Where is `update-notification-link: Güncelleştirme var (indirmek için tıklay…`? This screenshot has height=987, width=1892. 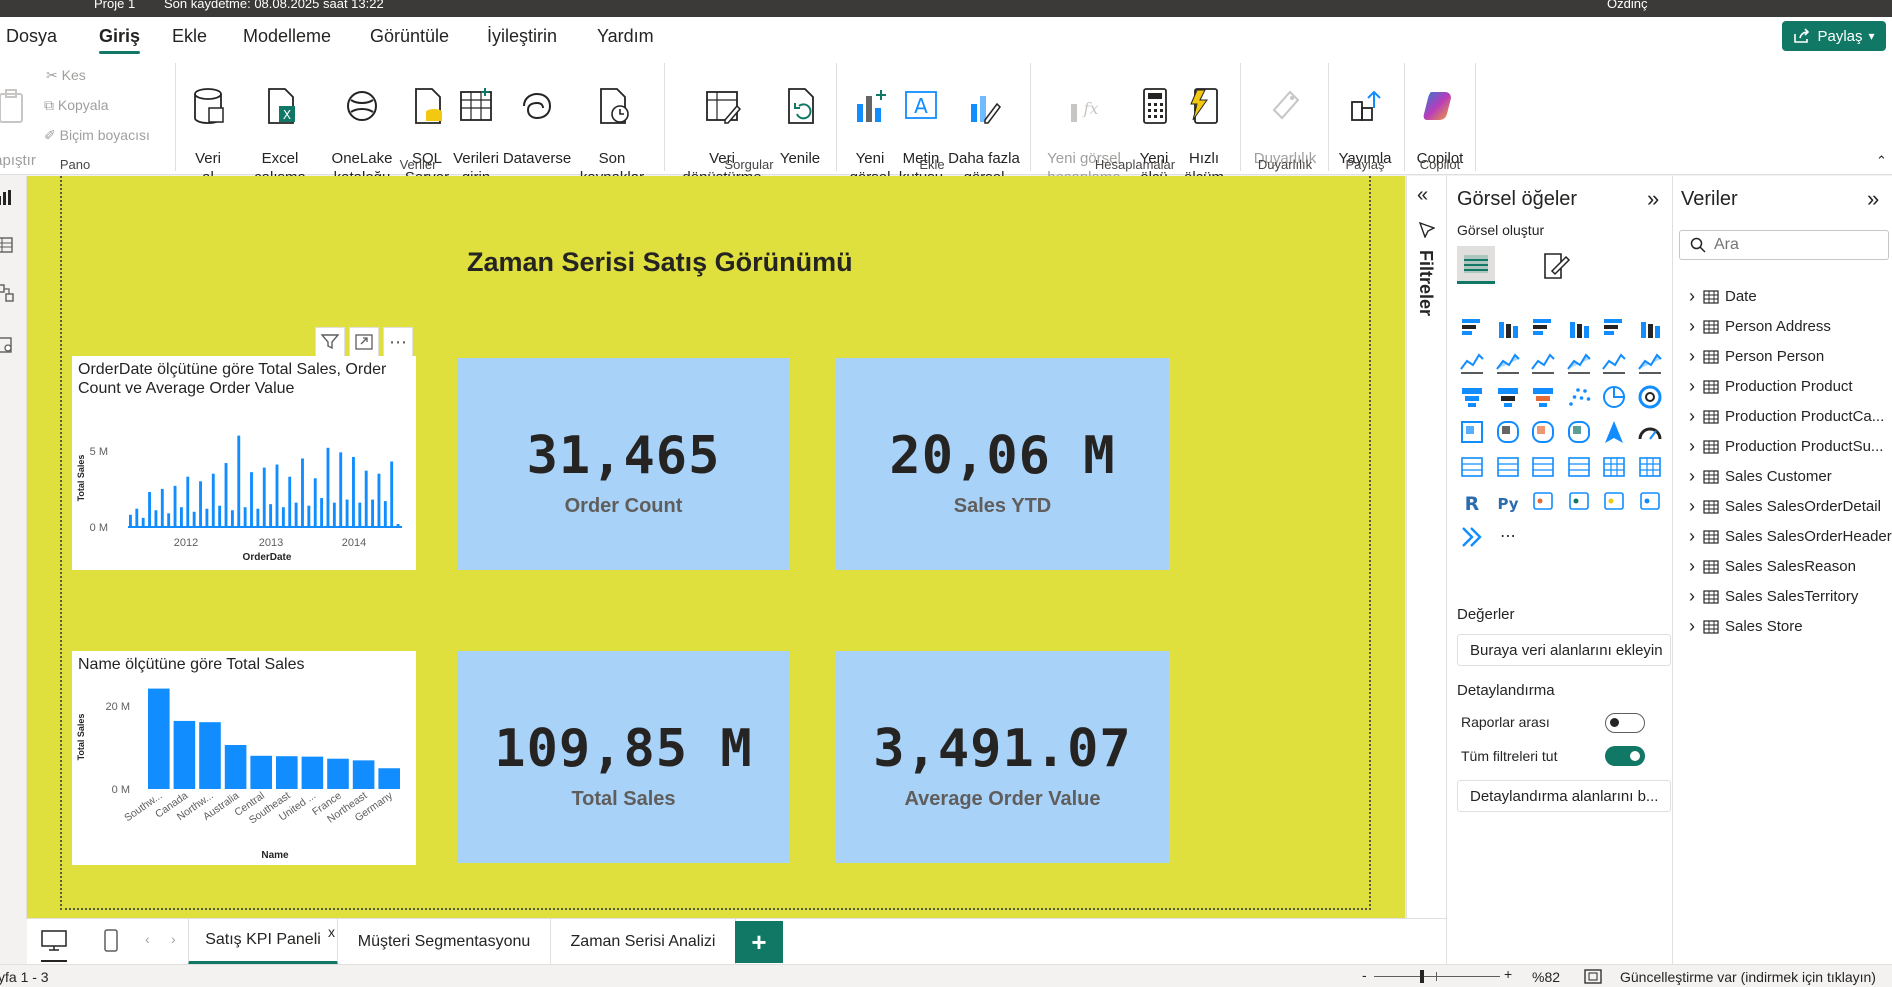 update-notification-link: Güncelleştirme var (indirmek için tıklay… is located at coordinates (1748, 977).